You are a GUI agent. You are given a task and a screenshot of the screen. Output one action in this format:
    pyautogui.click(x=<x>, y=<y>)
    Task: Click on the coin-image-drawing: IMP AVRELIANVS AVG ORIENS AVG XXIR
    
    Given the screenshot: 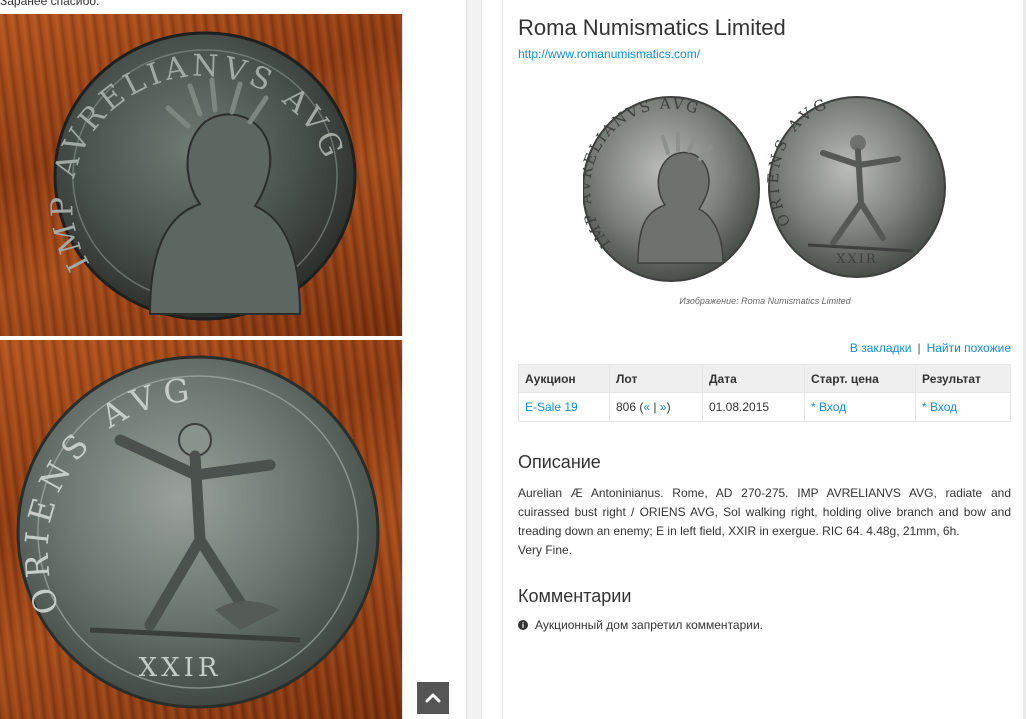 What is the action you would take?
    pyautogui.click(x=761, y=188)
    